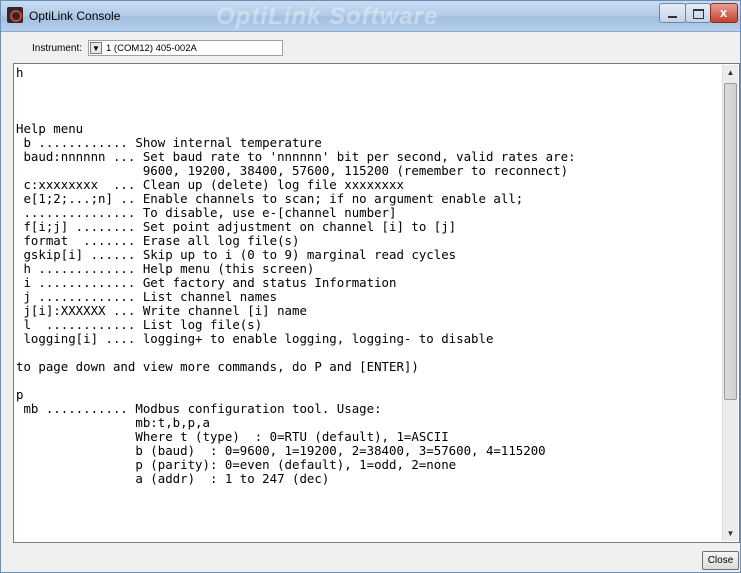 This screenshot has width=741, height=573. I want to click on chevron-down-icon: ▼, so click(96, 48).